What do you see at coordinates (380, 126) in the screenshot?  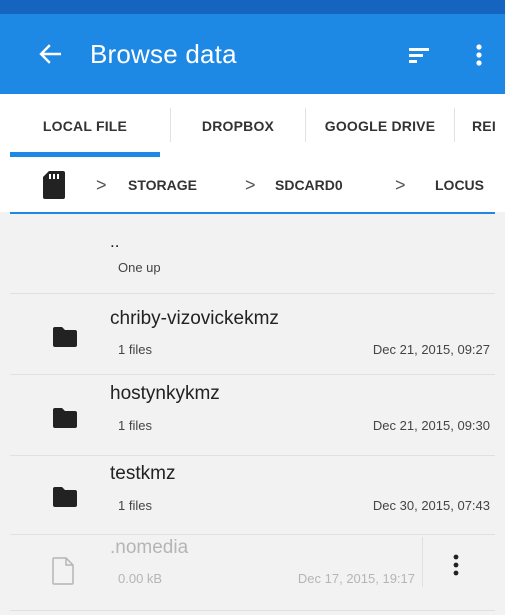 I see `tab-google-drive: GOOGLE DRIVE` at bounding box center [380, 126].